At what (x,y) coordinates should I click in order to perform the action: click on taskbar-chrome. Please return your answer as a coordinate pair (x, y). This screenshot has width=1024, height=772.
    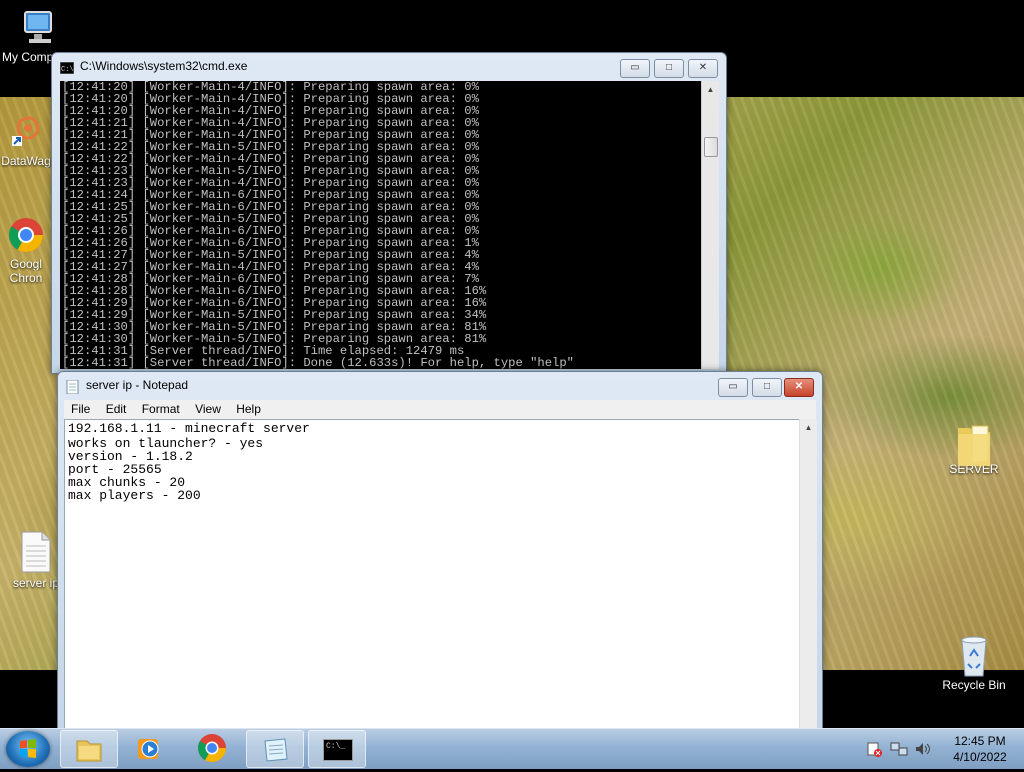
    Looking at the image, I should click on (212, 748).